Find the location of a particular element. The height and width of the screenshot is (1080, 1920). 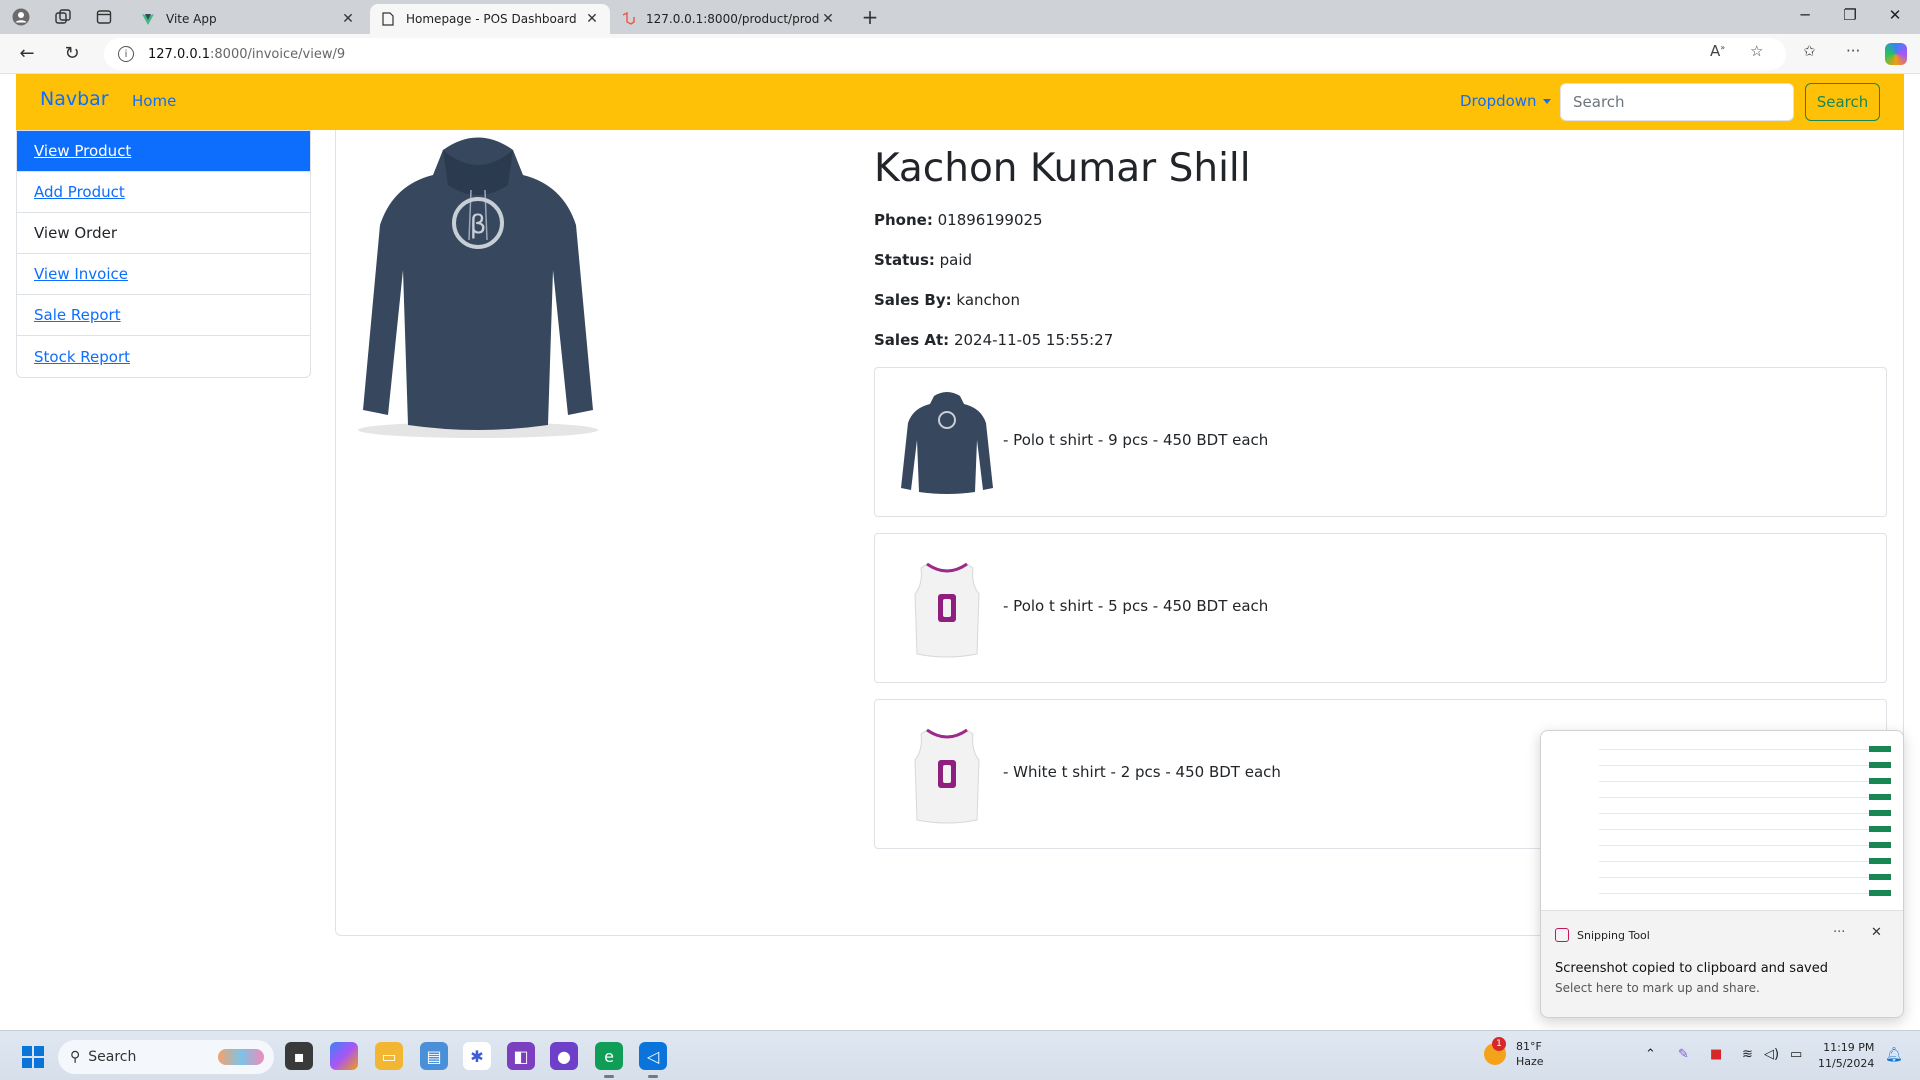

clock-date: 11/5/2024 is located at coordinates (1846, 1063).